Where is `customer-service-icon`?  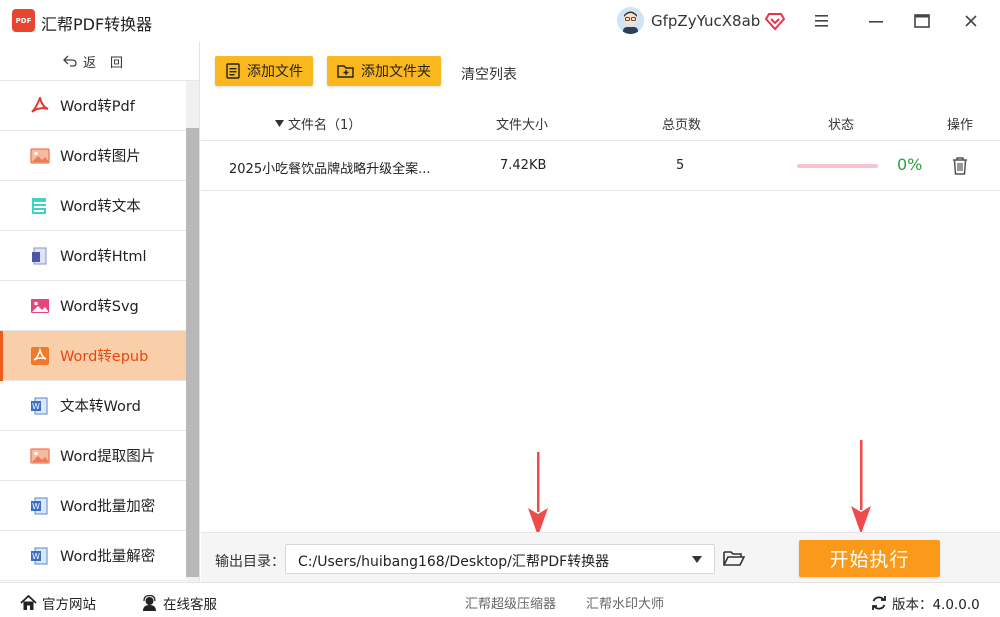
customer-service-icon is located at coordinates (149, 603).